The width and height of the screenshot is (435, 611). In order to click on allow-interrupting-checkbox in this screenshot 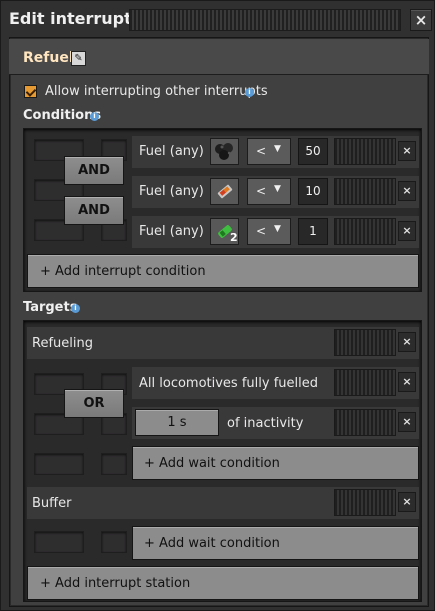, I will do `click(30, 91)`.